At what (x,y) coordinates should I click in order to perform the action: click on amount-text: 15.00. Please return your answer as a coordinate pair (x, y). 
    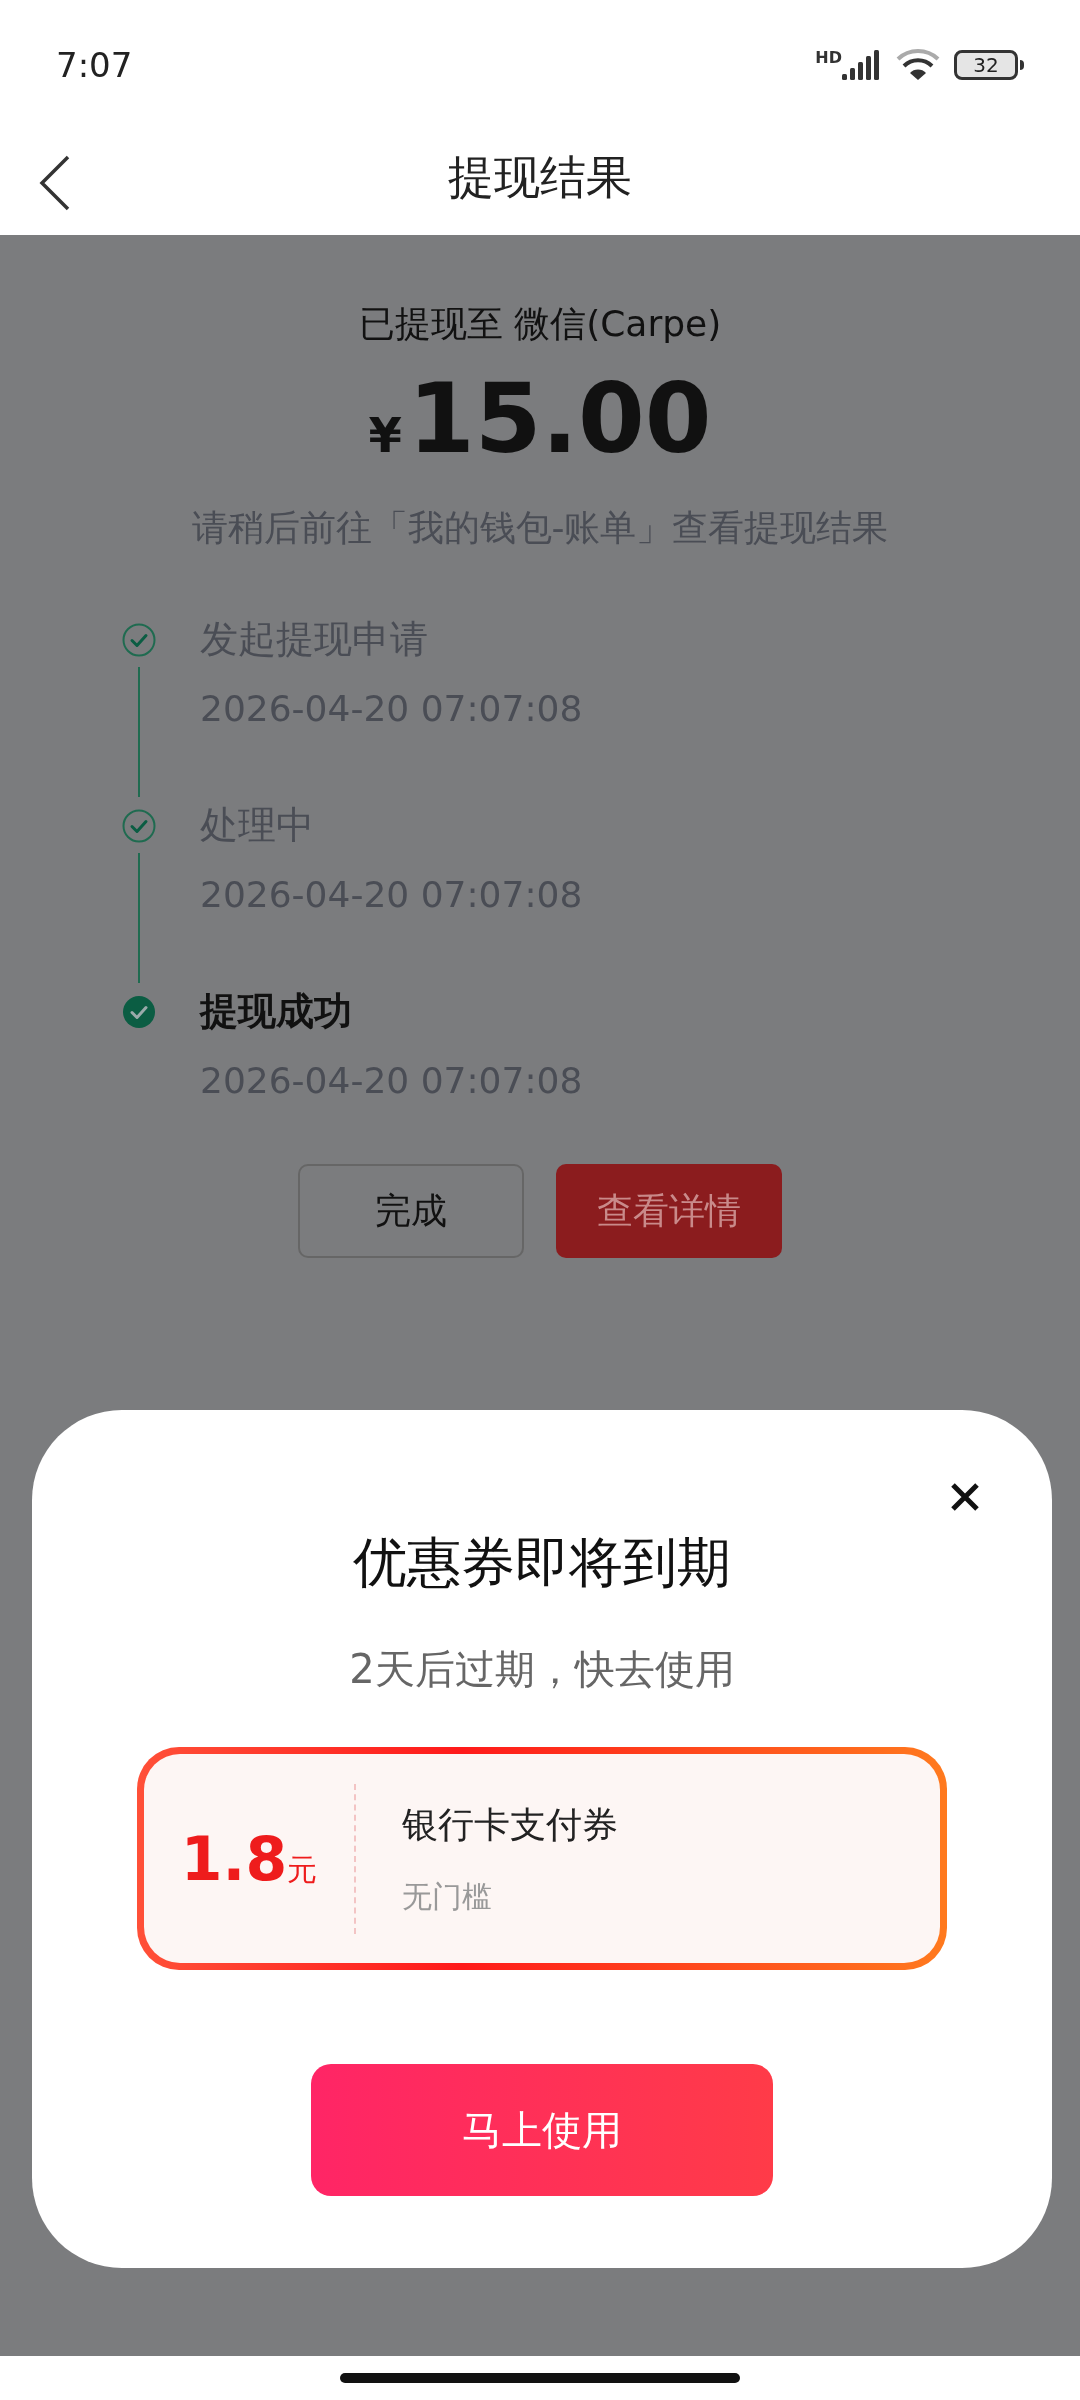
    Looking at the image, I should click on (559, 419).